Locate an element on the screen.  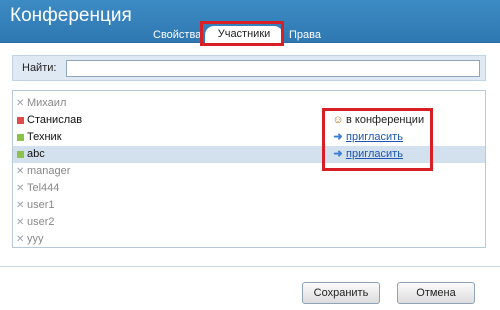
list-item: ✕ Михаил is located at coordinates (249, 103).